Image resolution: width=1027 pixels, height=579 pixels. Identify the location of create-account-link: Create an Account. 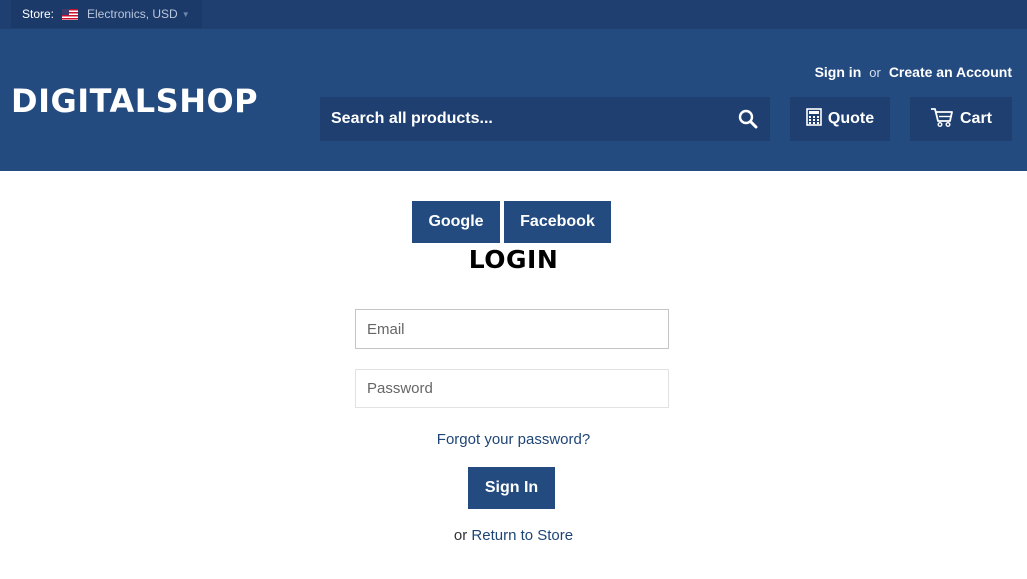
(950, 72).